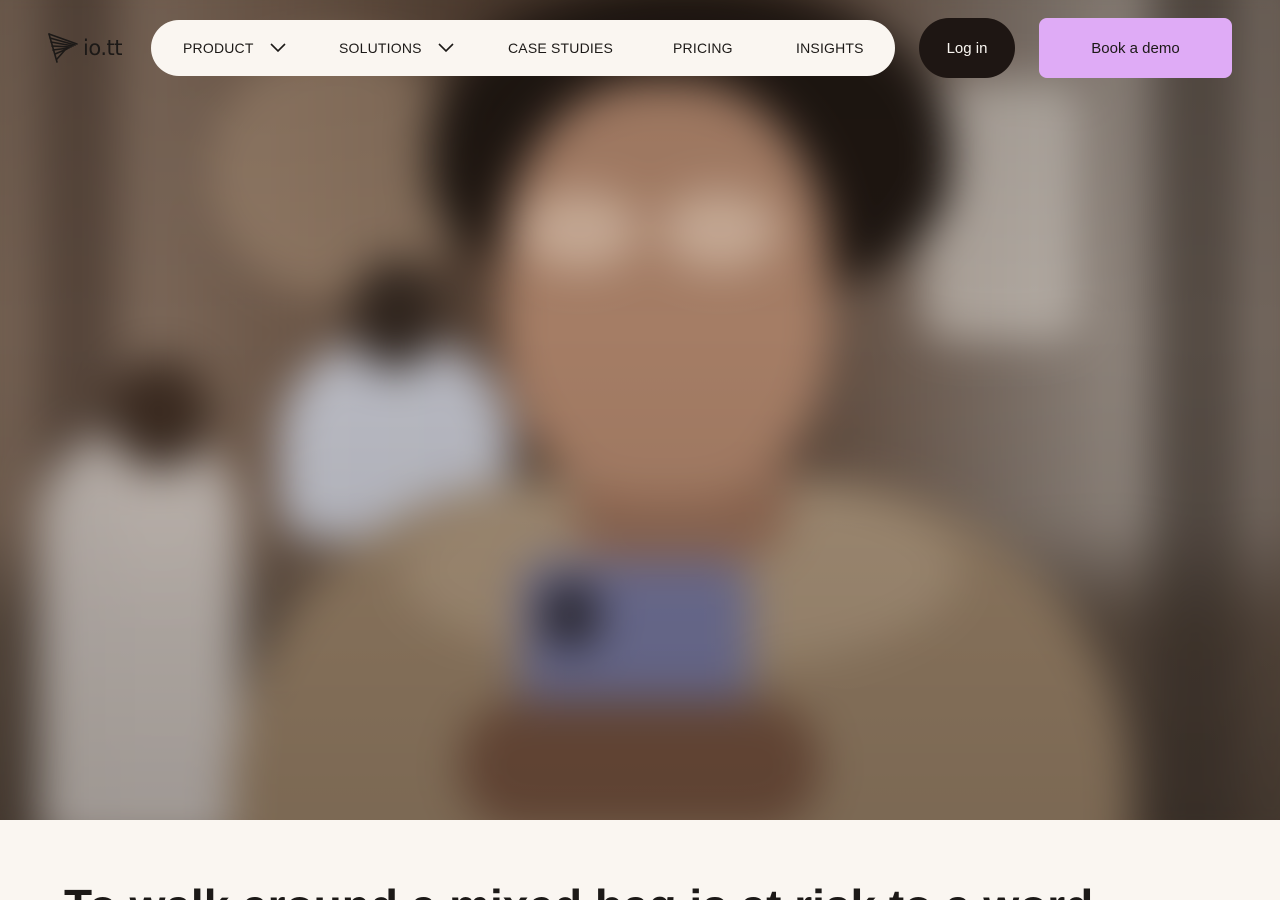  Describe the element at coordinates (967, 48) in the screenshot. I see `login-button: Log in` at that location.